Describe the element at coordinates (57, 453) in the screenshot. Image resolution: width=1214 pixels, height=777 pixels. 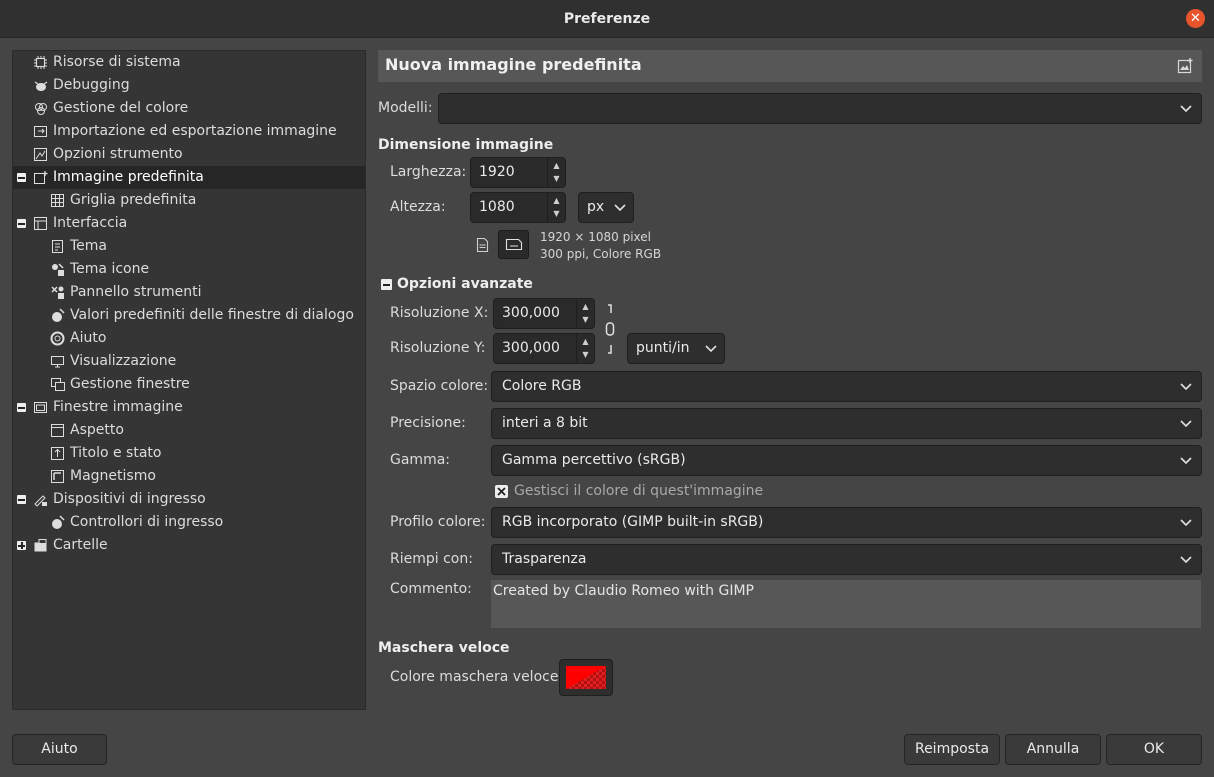
I see `title-status-icon` at that location.